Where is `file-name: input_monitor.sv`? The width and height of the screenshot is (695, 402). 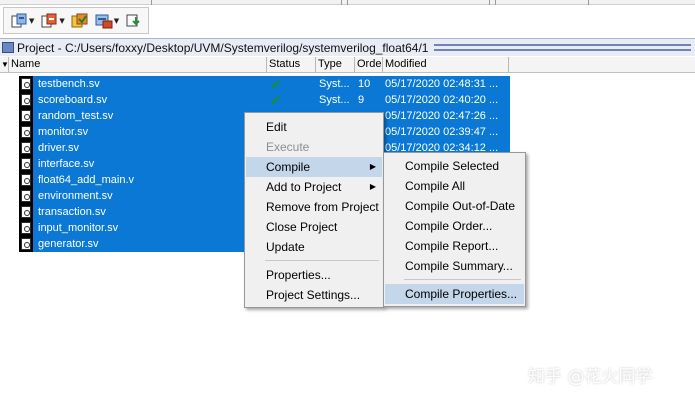 file-name: input_monitor.sv is located at coordinates (78, 228).